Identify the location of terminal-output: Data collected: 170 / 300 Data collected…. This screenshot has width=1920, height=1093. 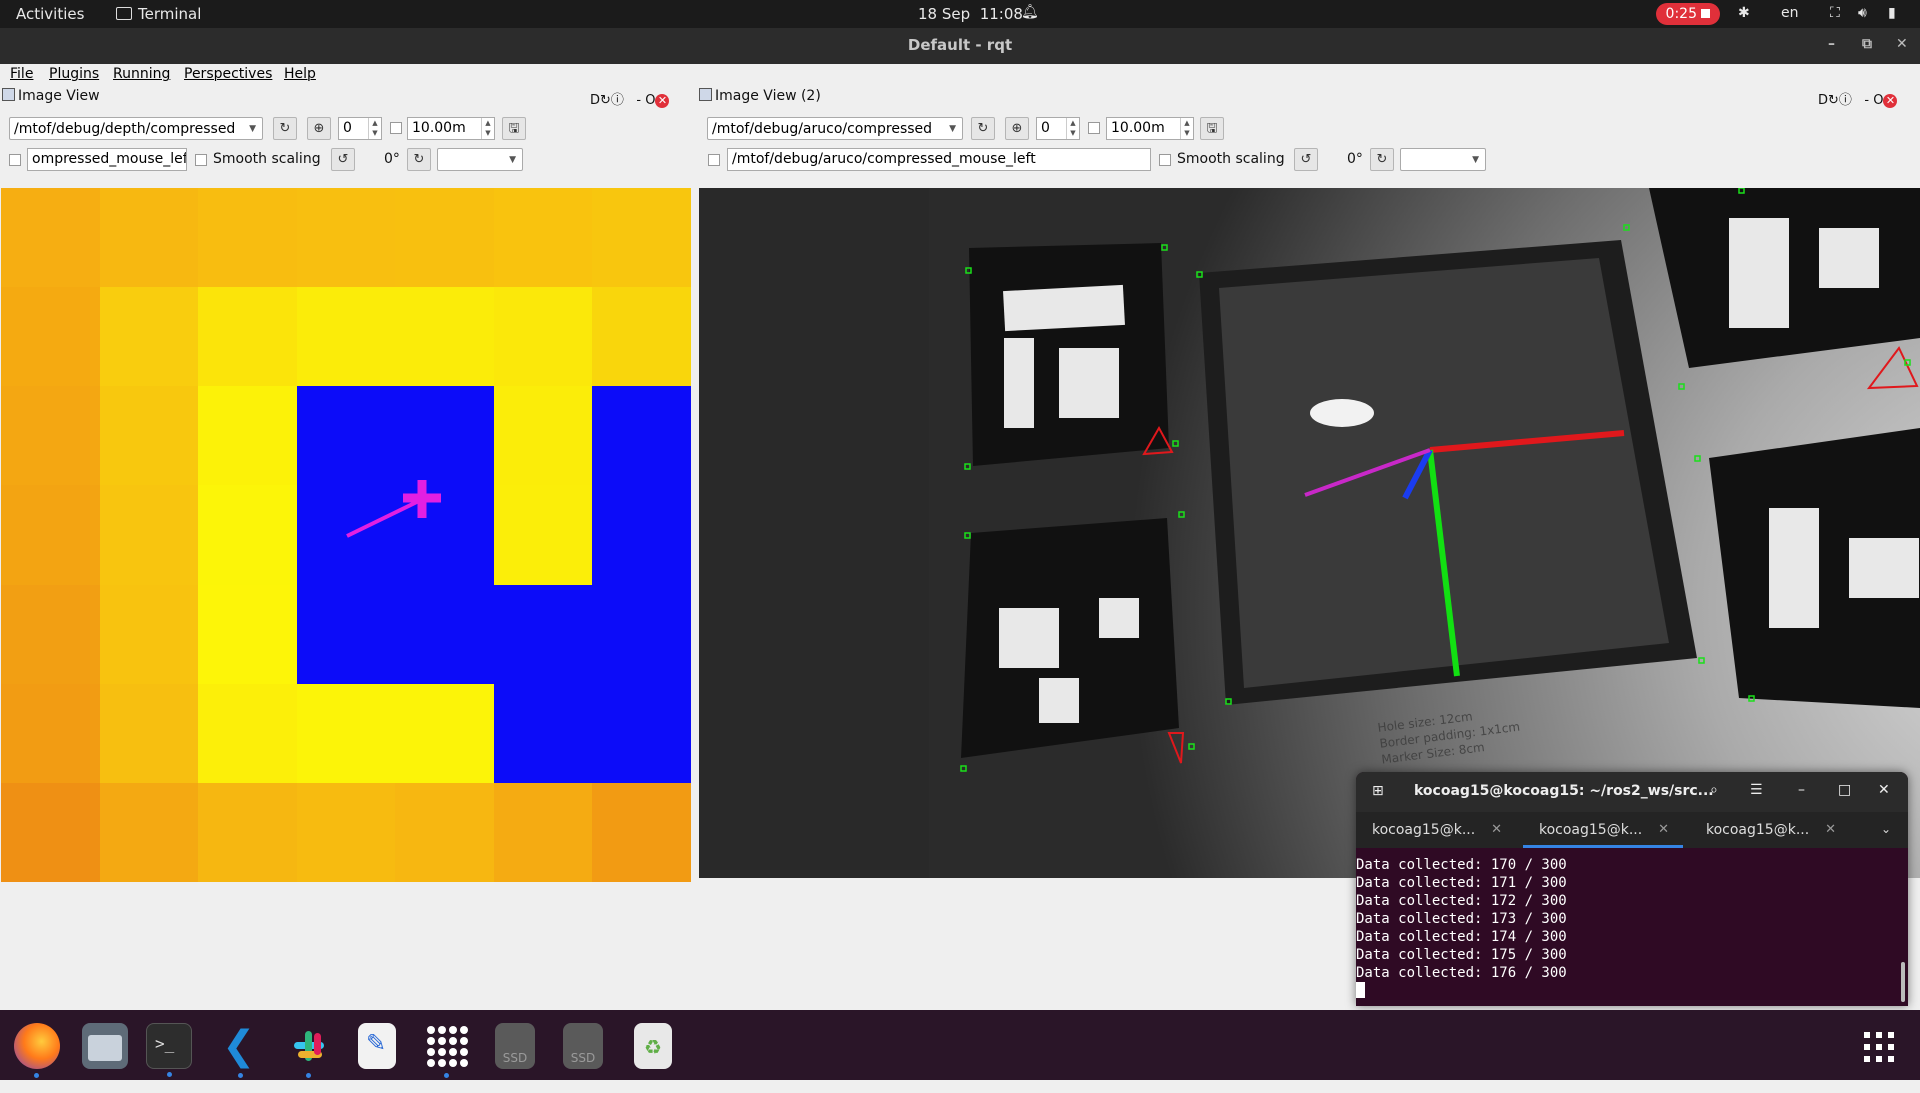
(1632, 927).